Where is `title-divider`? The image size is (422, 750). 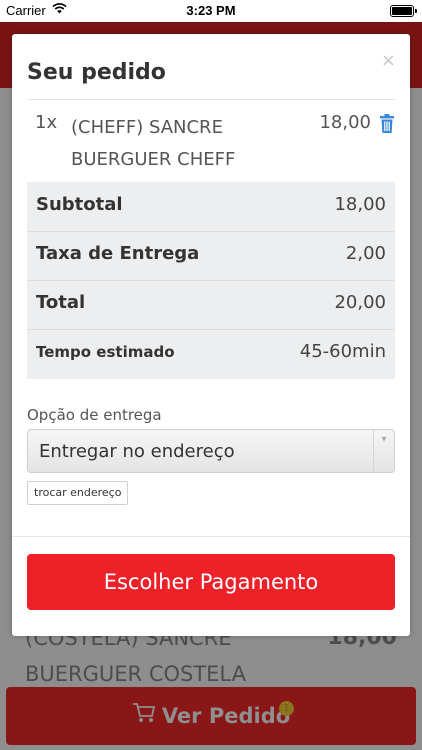 title-divider is located at coordinates (211, 99).